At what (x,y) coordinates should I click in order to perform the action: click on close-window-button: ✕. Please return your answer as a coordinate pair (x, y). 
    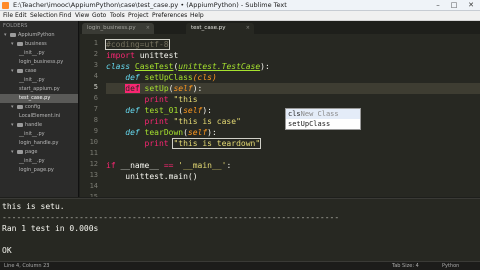
    Looking at the image, I should click on (471, 5).